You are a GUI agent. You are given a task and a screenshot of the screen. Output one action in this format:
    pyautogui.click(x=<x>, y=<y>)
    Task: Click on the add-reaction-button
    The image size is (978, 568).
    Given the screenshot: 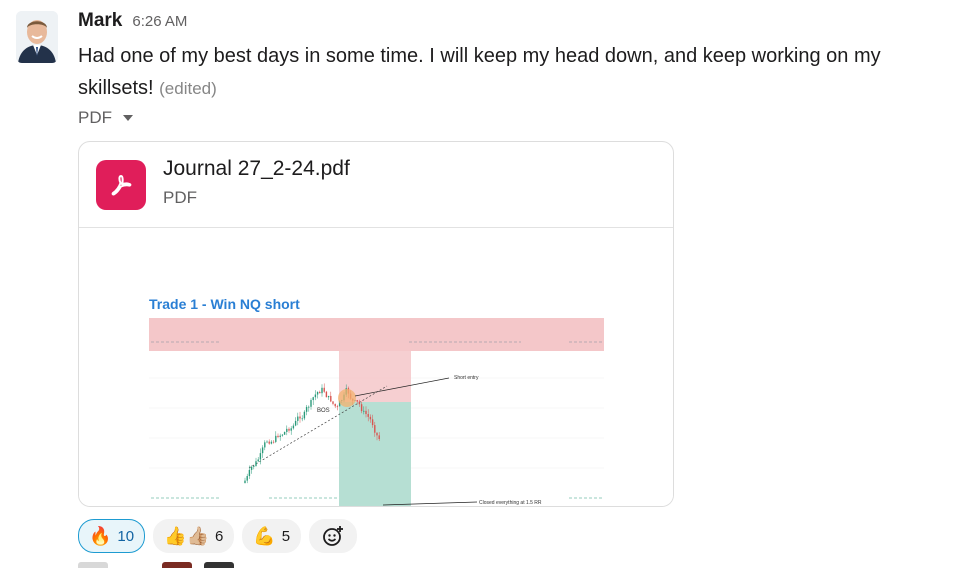 What is the action you would take?
    pyautogui.click(x=333, y=536)
    